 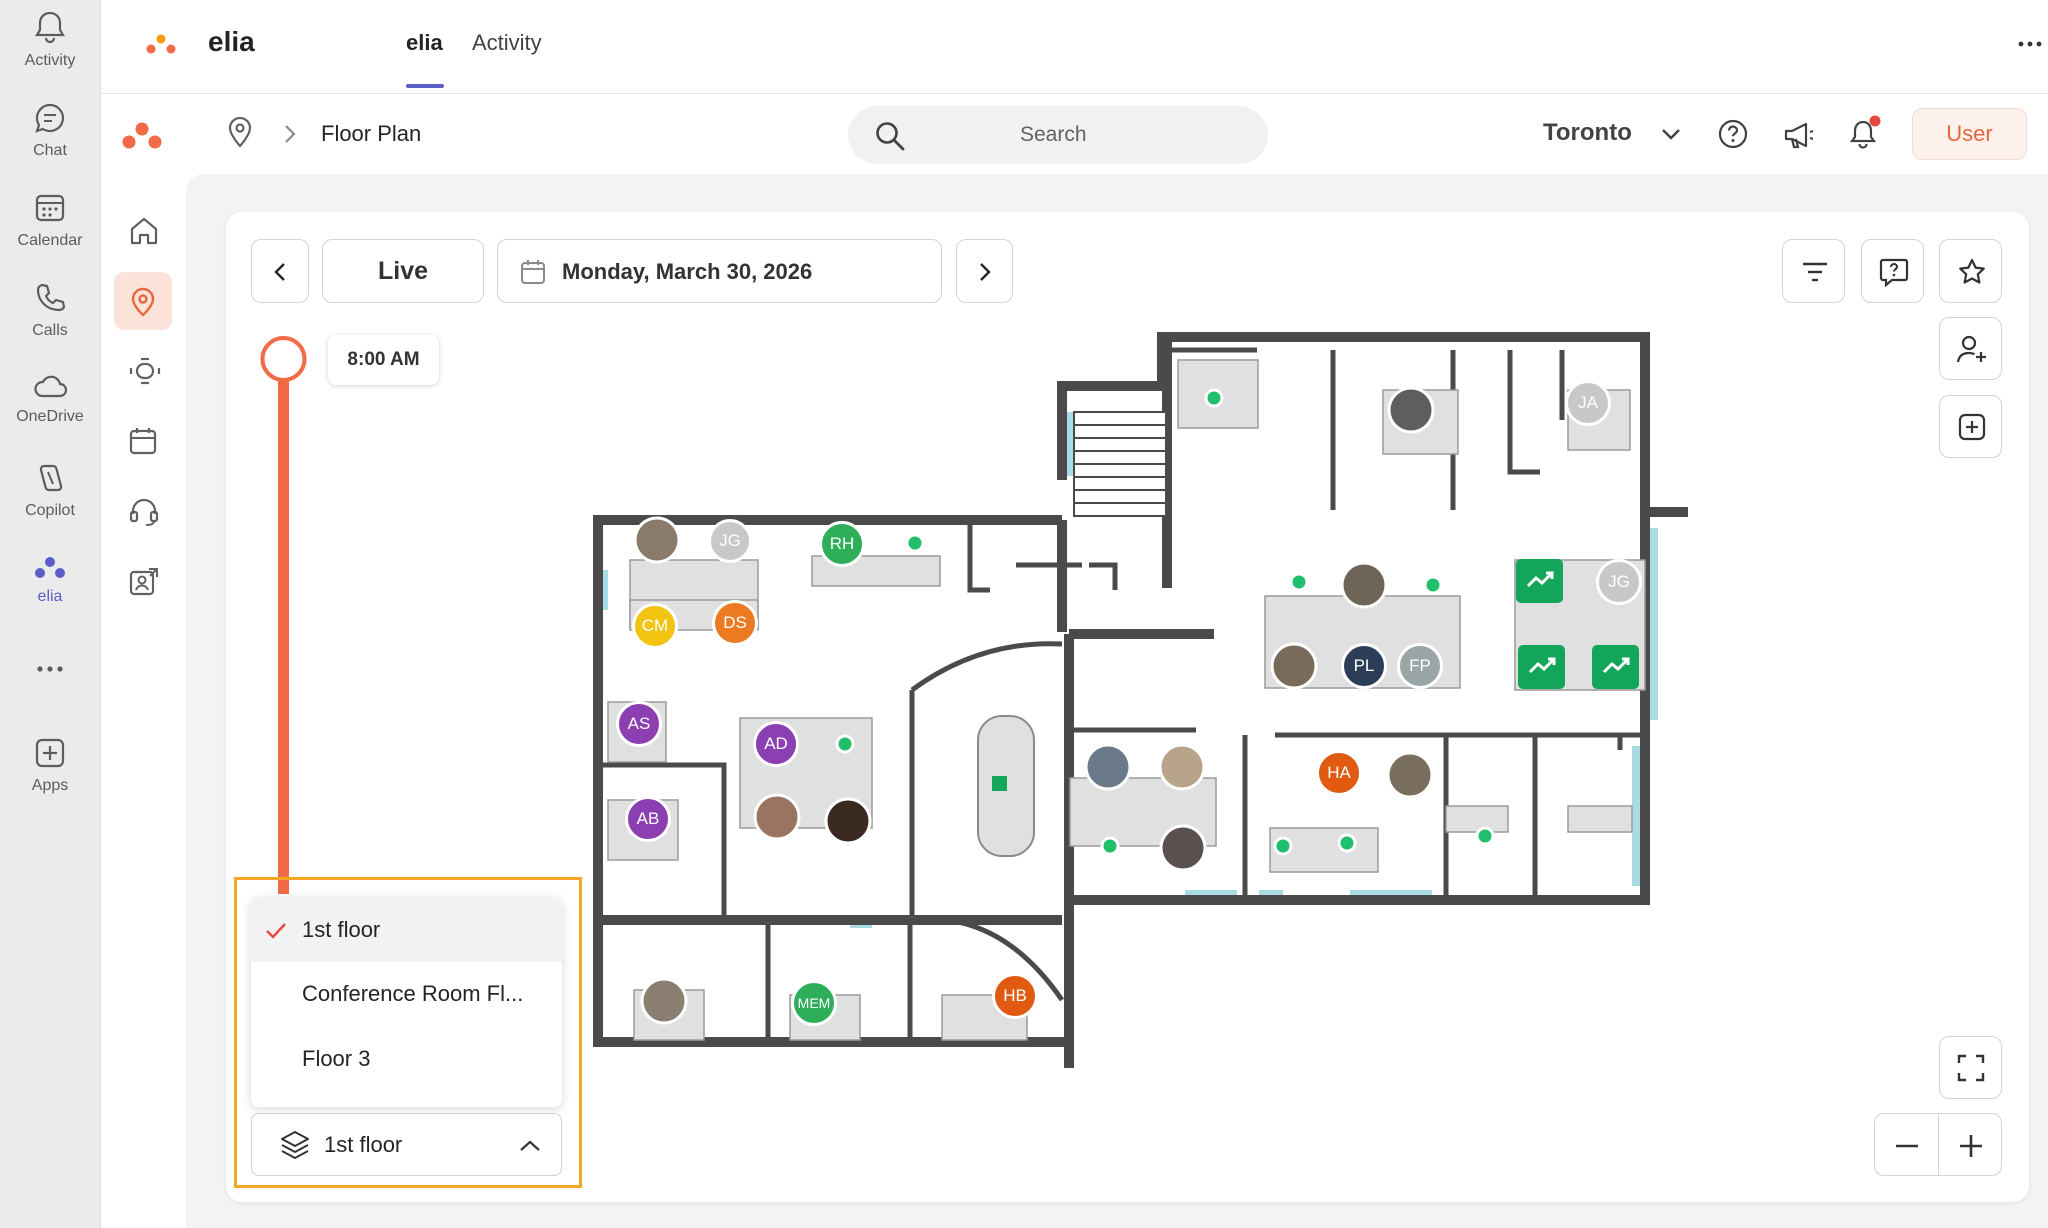 What do you see at coordinates (1420, 666) in the screenshot?
I see `avatar: FP` at bounding box center [1420, 666].